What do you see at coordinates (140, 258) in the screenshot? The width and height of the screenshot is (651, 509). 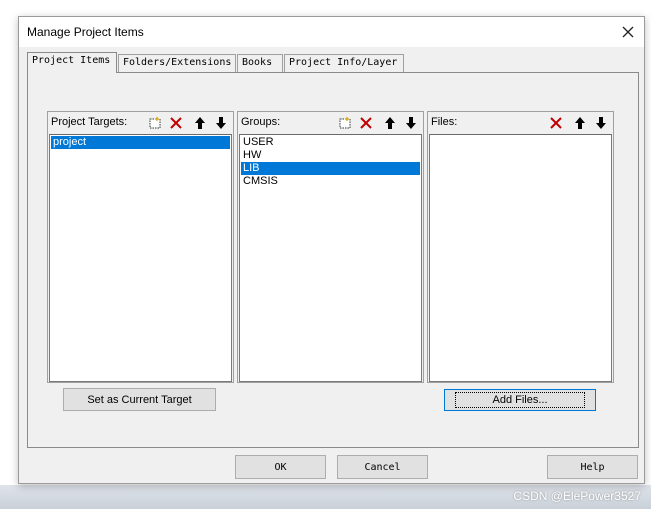 I see `project-targets-list: project` at bounding box center [140, 258].